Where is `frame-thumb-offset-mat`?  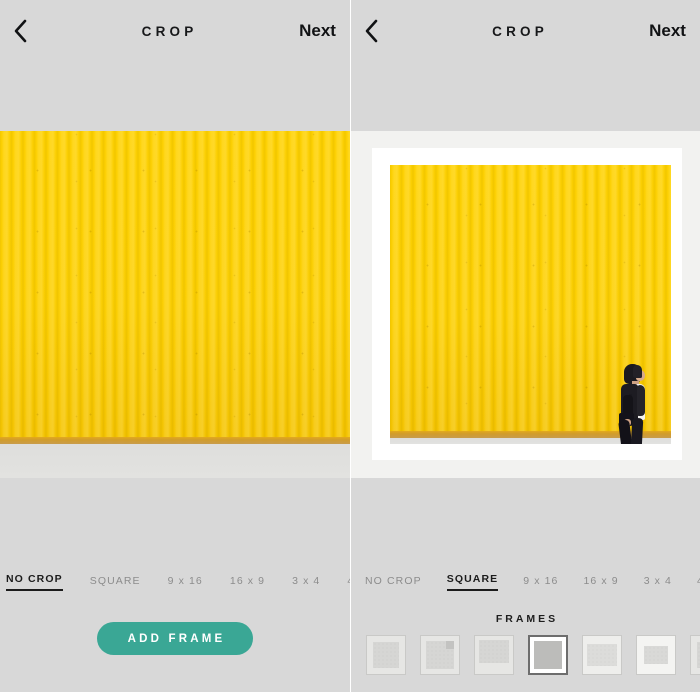
frame-thumb-offset-mat is located at coordinates (656, 655).